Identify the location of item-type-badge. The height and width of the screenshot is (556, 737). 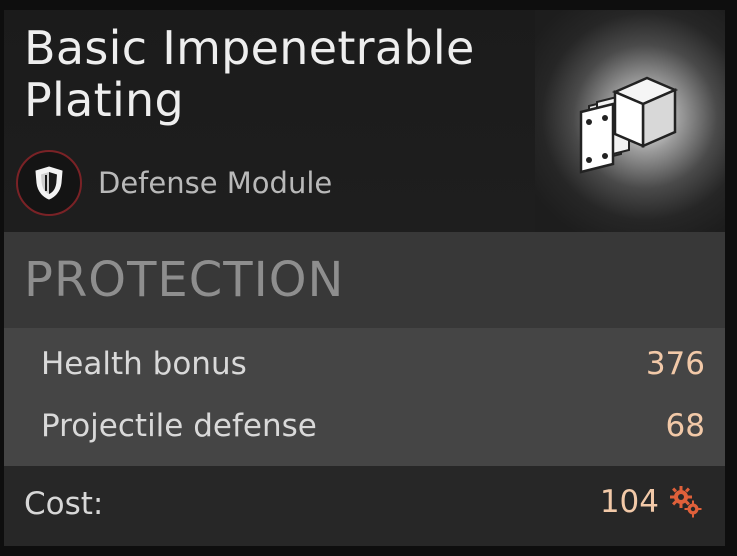
(49, 183).